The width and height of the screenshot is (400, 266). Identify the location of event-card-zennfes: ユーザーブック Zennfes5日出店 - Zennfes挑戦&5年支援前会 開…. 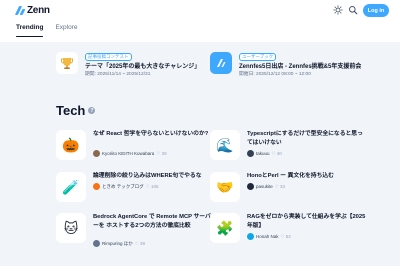
(286, 67).